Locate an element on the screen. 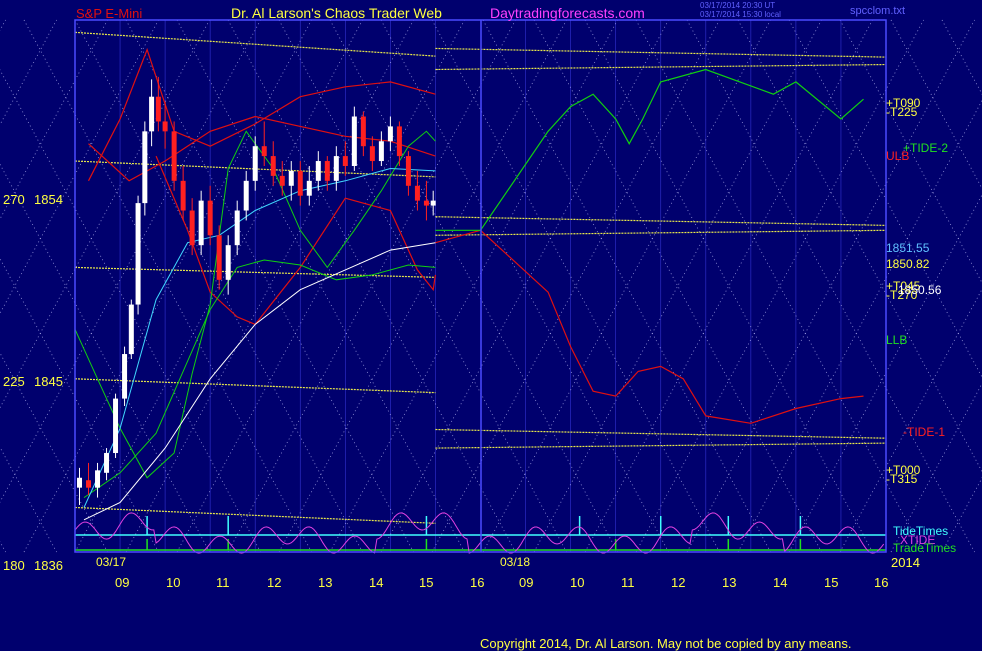 This screenshot has width=982, height=651. instrument-title: S&P E-Mini is located at coordinates (109, 13).